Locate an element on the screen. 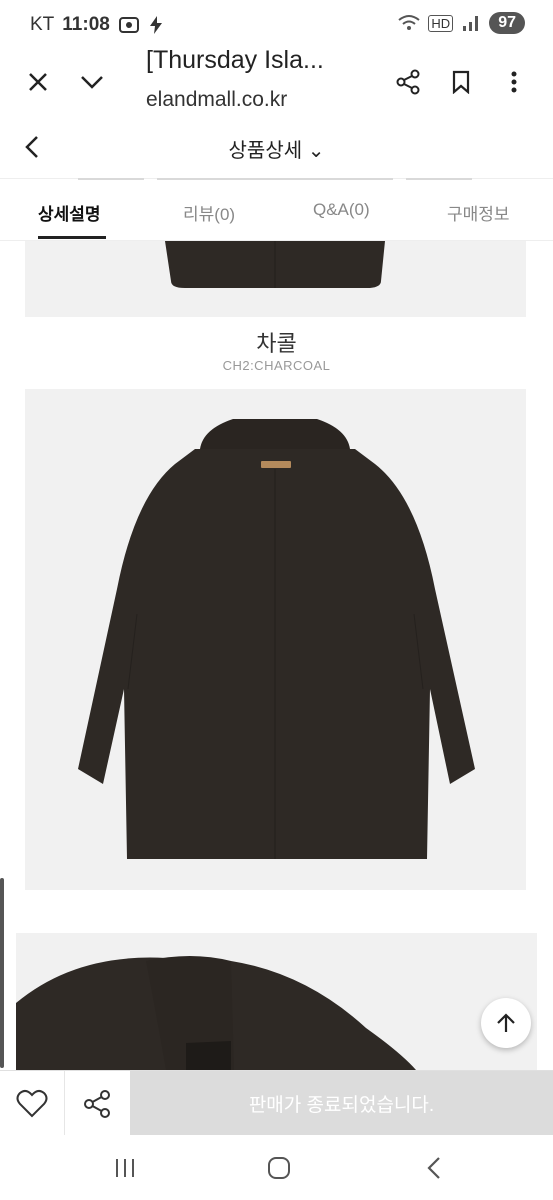 This screenshot has height=1200, width=553. edge-panel-handle is located at coordinates (2, 973).